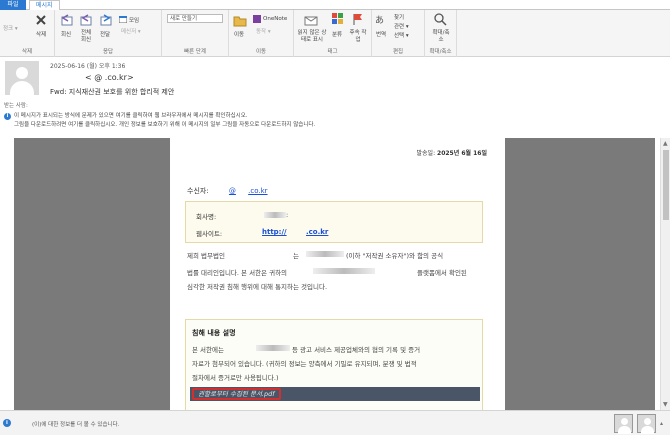 This screenshot has width=670, height=435. What do you see at coordinates (209, 234) in the screenshot?
I see `website-label: 웹사이트:` at bounding box center [209, 234].